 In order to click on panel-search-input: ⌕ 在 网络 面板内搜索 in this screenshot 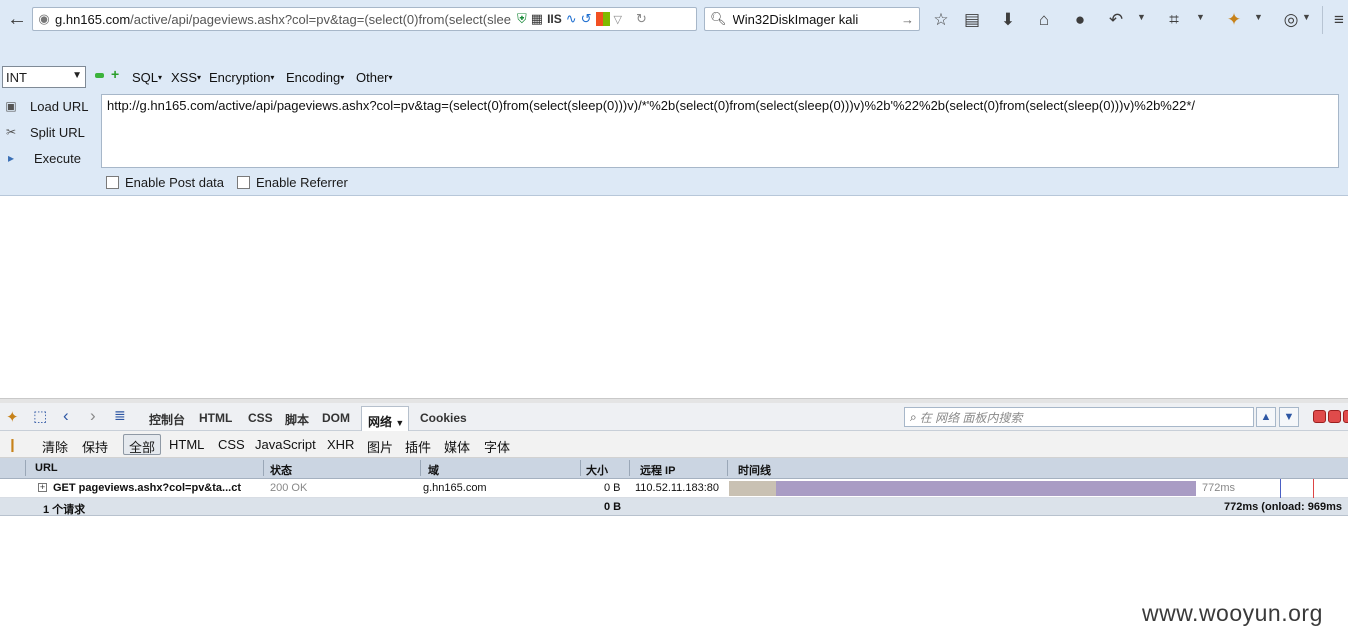, I will do `click(1079, 417)`.